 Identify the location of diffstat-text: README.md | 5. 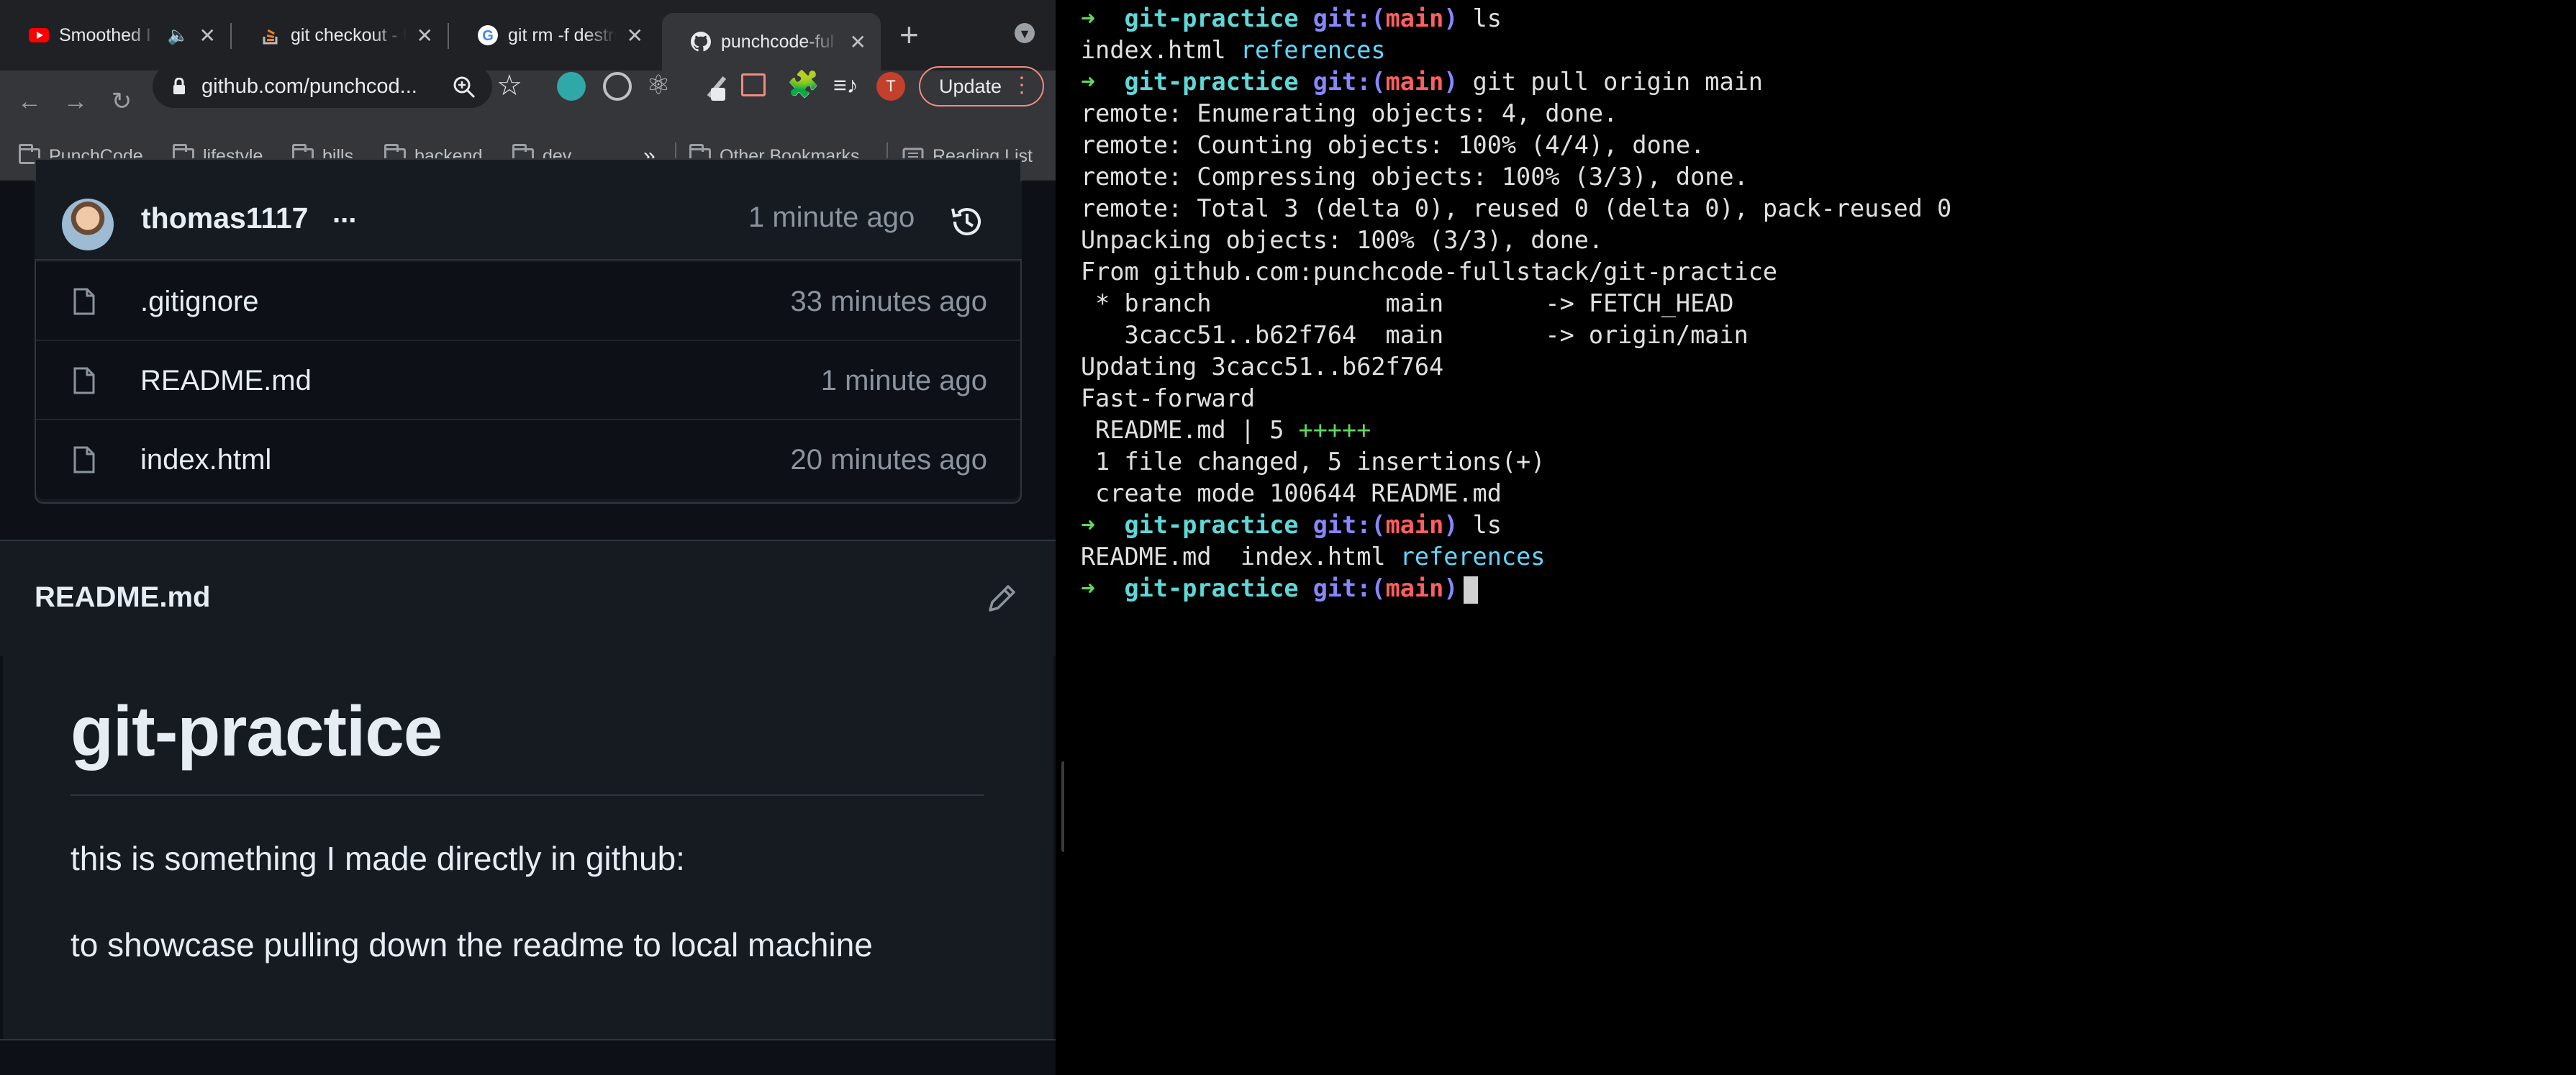
(1190, 430).